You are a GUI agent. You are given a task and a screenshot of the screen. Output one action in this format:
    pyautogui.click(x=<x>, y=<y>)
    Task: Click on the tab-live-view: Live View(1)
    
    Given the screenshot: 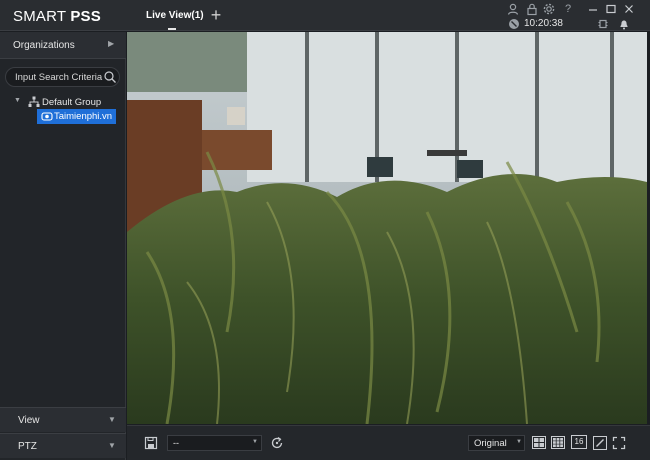 What is the action you would take?
    pyautogui.click(x=172, y=15)
    